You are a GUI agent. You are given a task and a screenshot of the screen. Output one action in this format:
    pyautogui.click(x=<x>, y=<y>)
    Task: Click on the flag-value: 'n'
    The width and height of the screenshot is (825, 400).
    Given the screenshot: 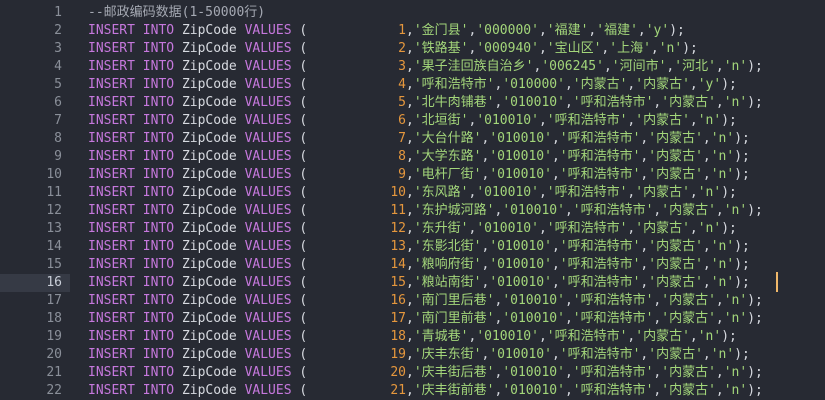 What is the action you would take?
    pyautogui.click(x=735, y=210)
    